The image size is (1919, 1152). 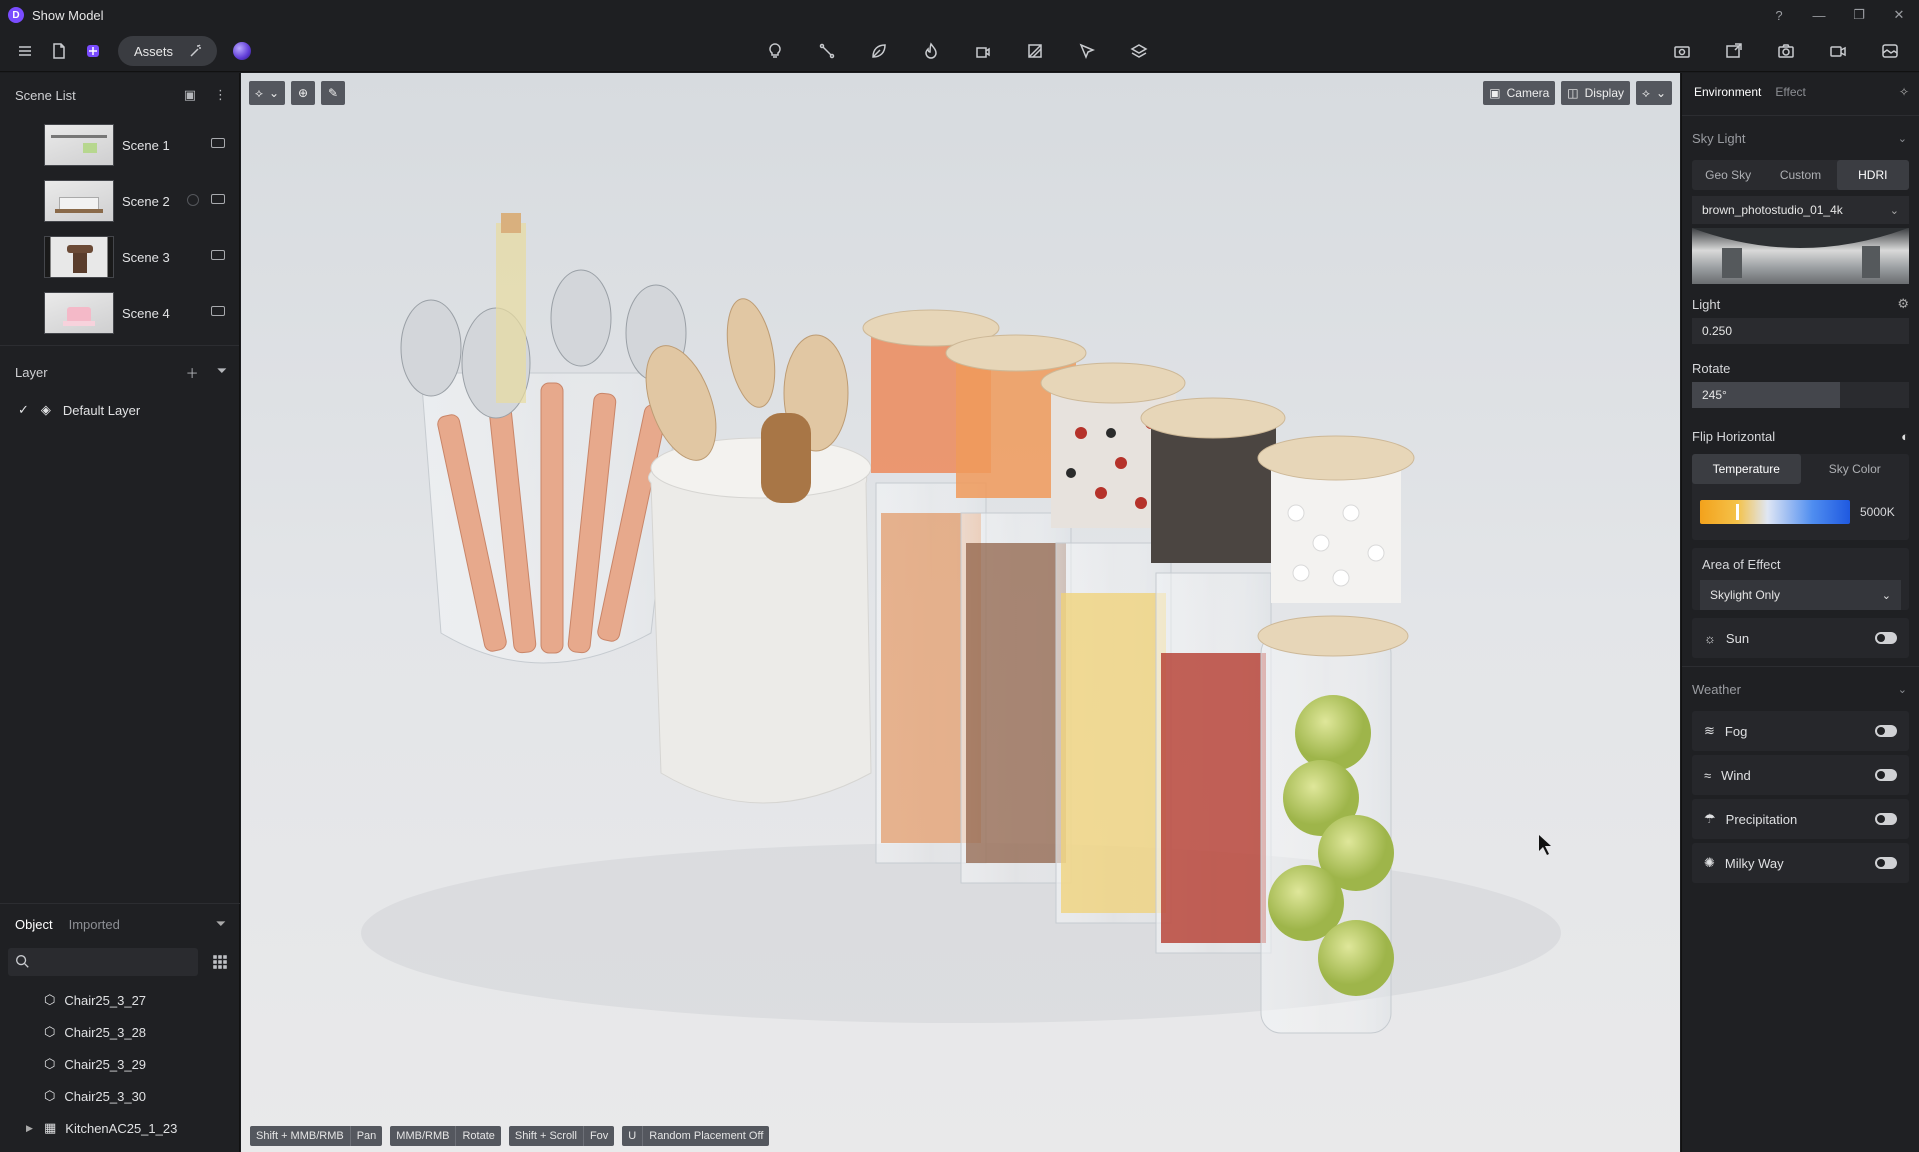 What do you see at coordinates (1800, 331) in the screenshot?
I see `light-intensity-input: 0.250` at bounding box center [1800, 331].